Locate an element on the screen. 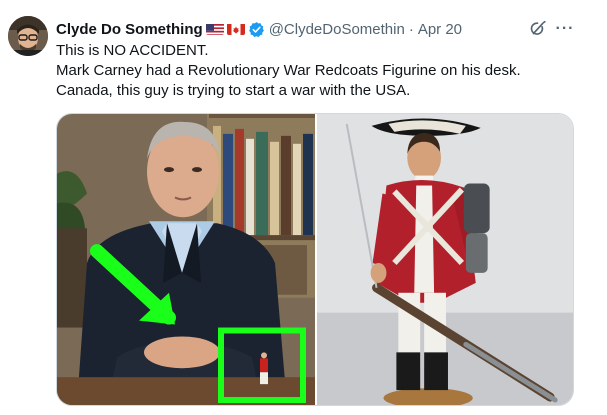 The width and height of the screenshot is (607, 415). display-name: Clyde Do Something is located at coordinates (129, 29).